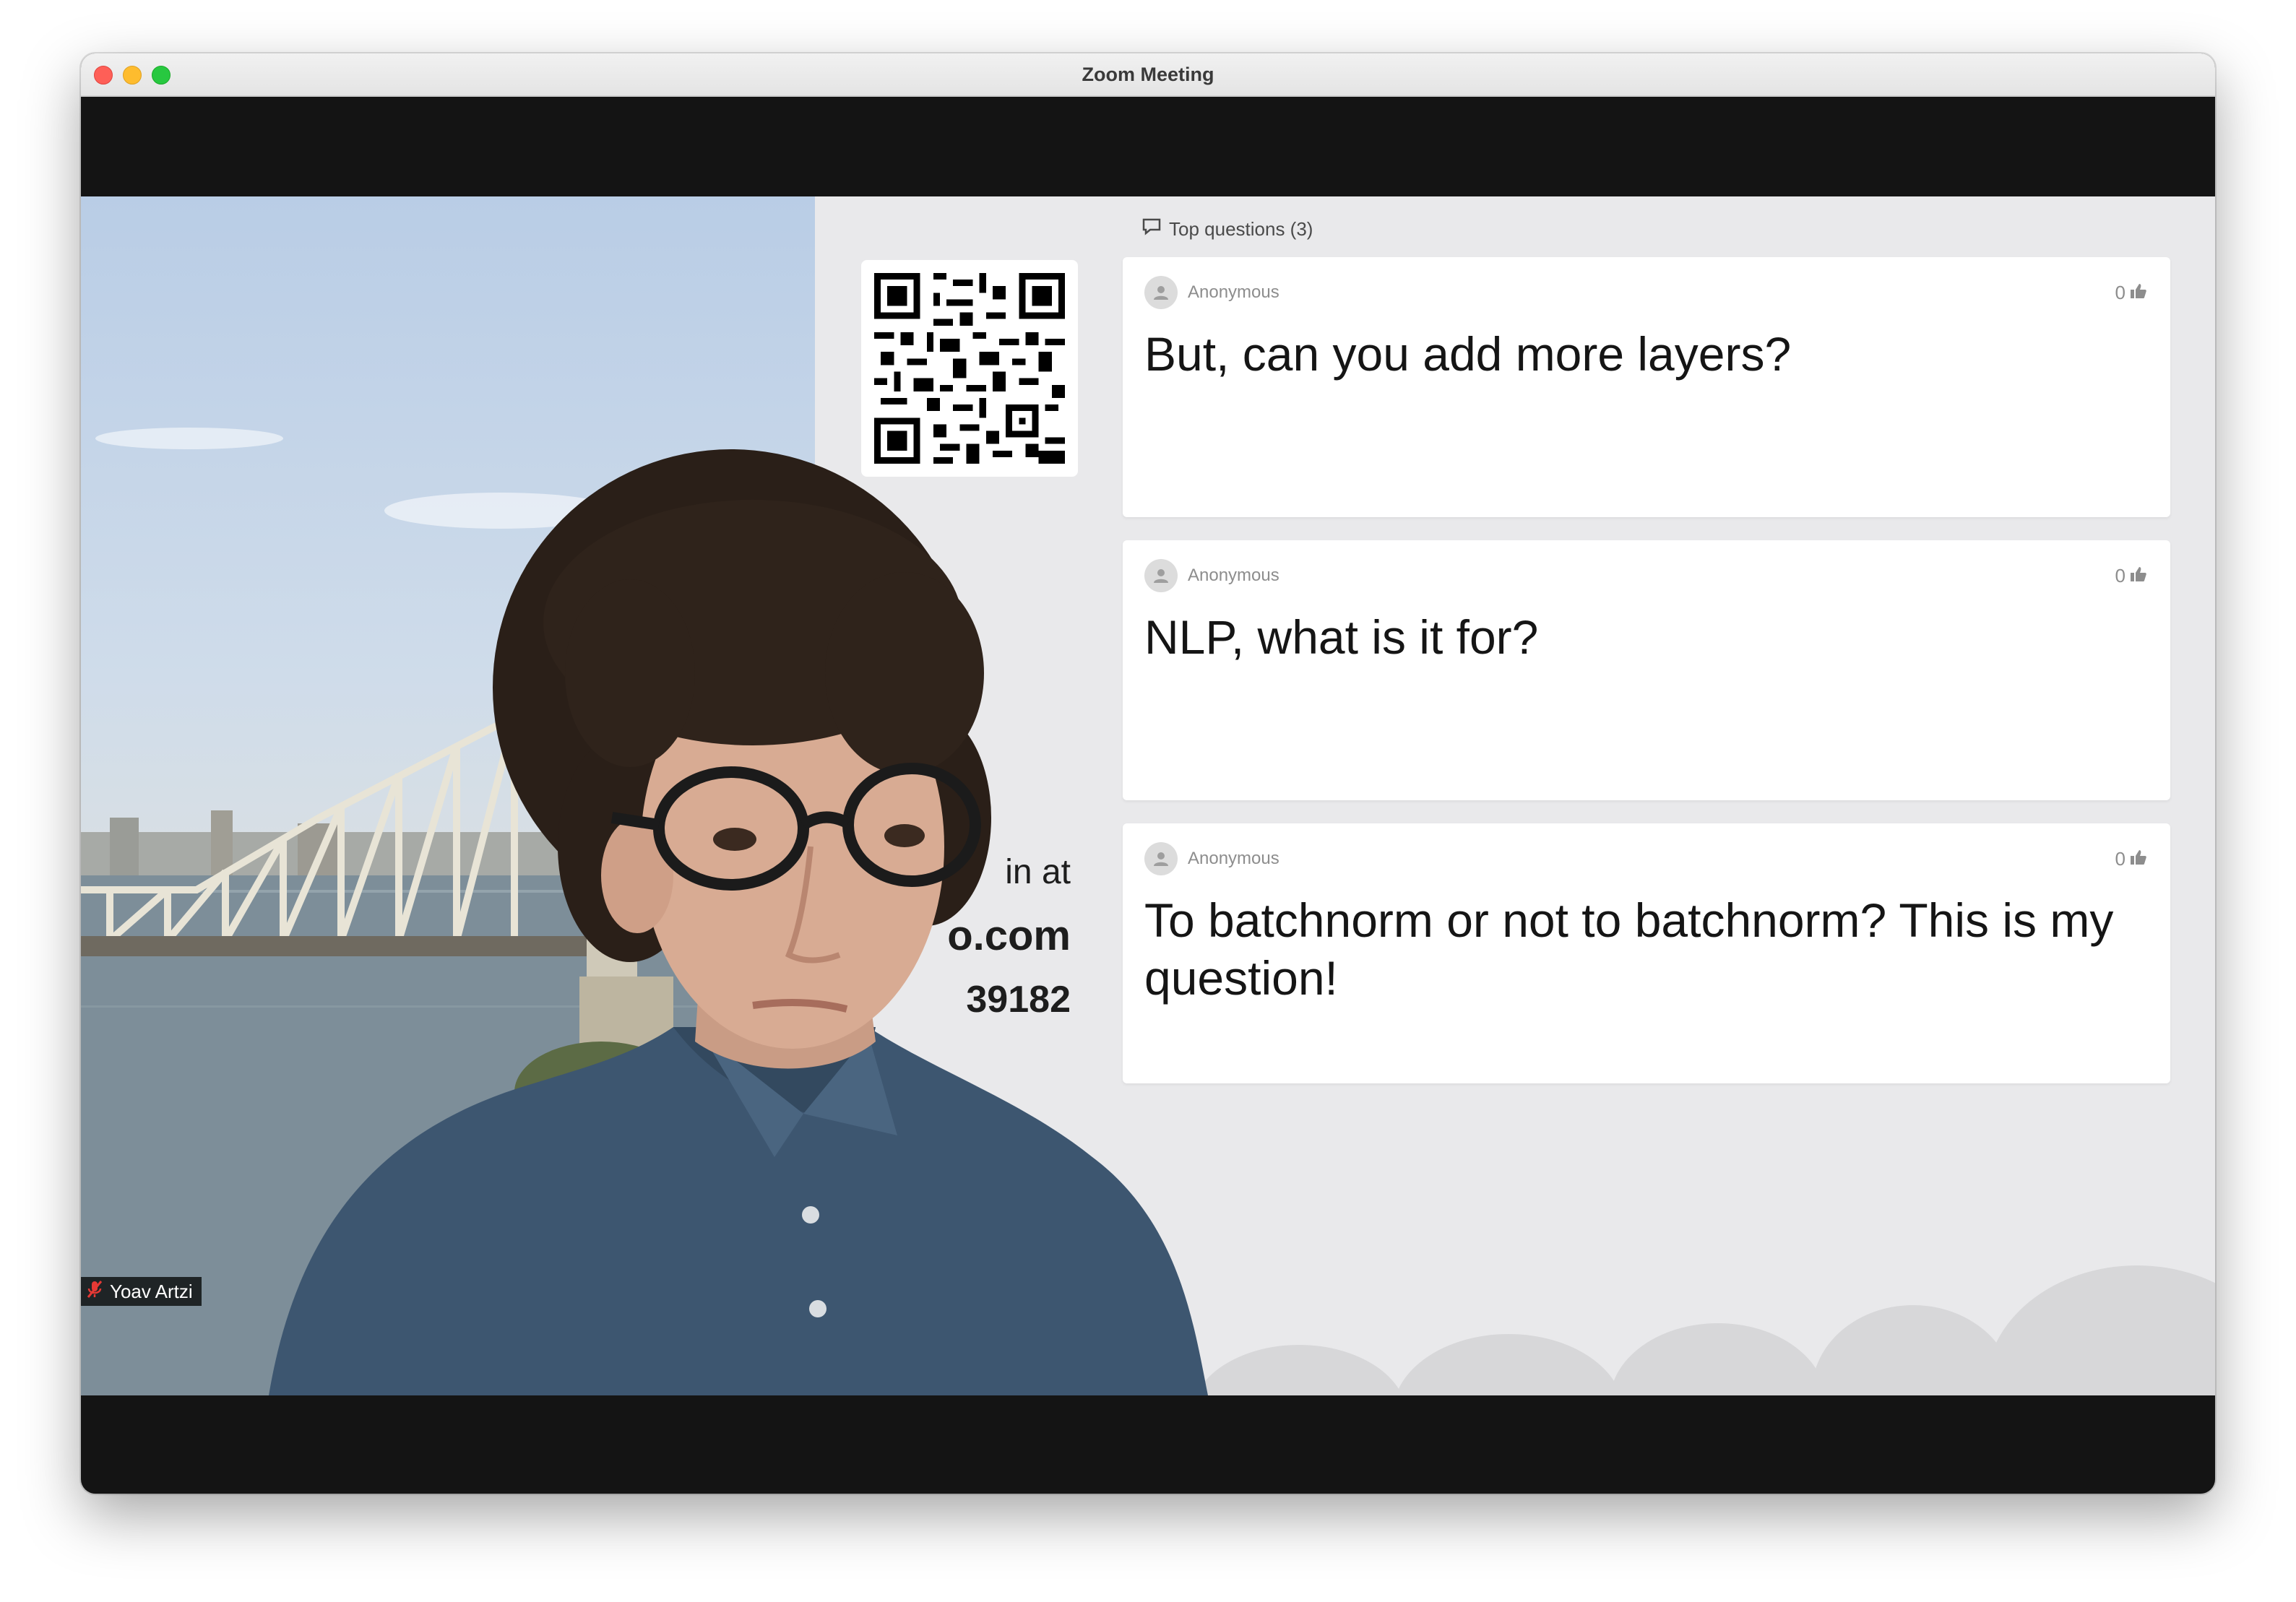 The width and height of the screenshot is (2296, 1602). I want to click on mic-muted-icon, so click(95, 1292).